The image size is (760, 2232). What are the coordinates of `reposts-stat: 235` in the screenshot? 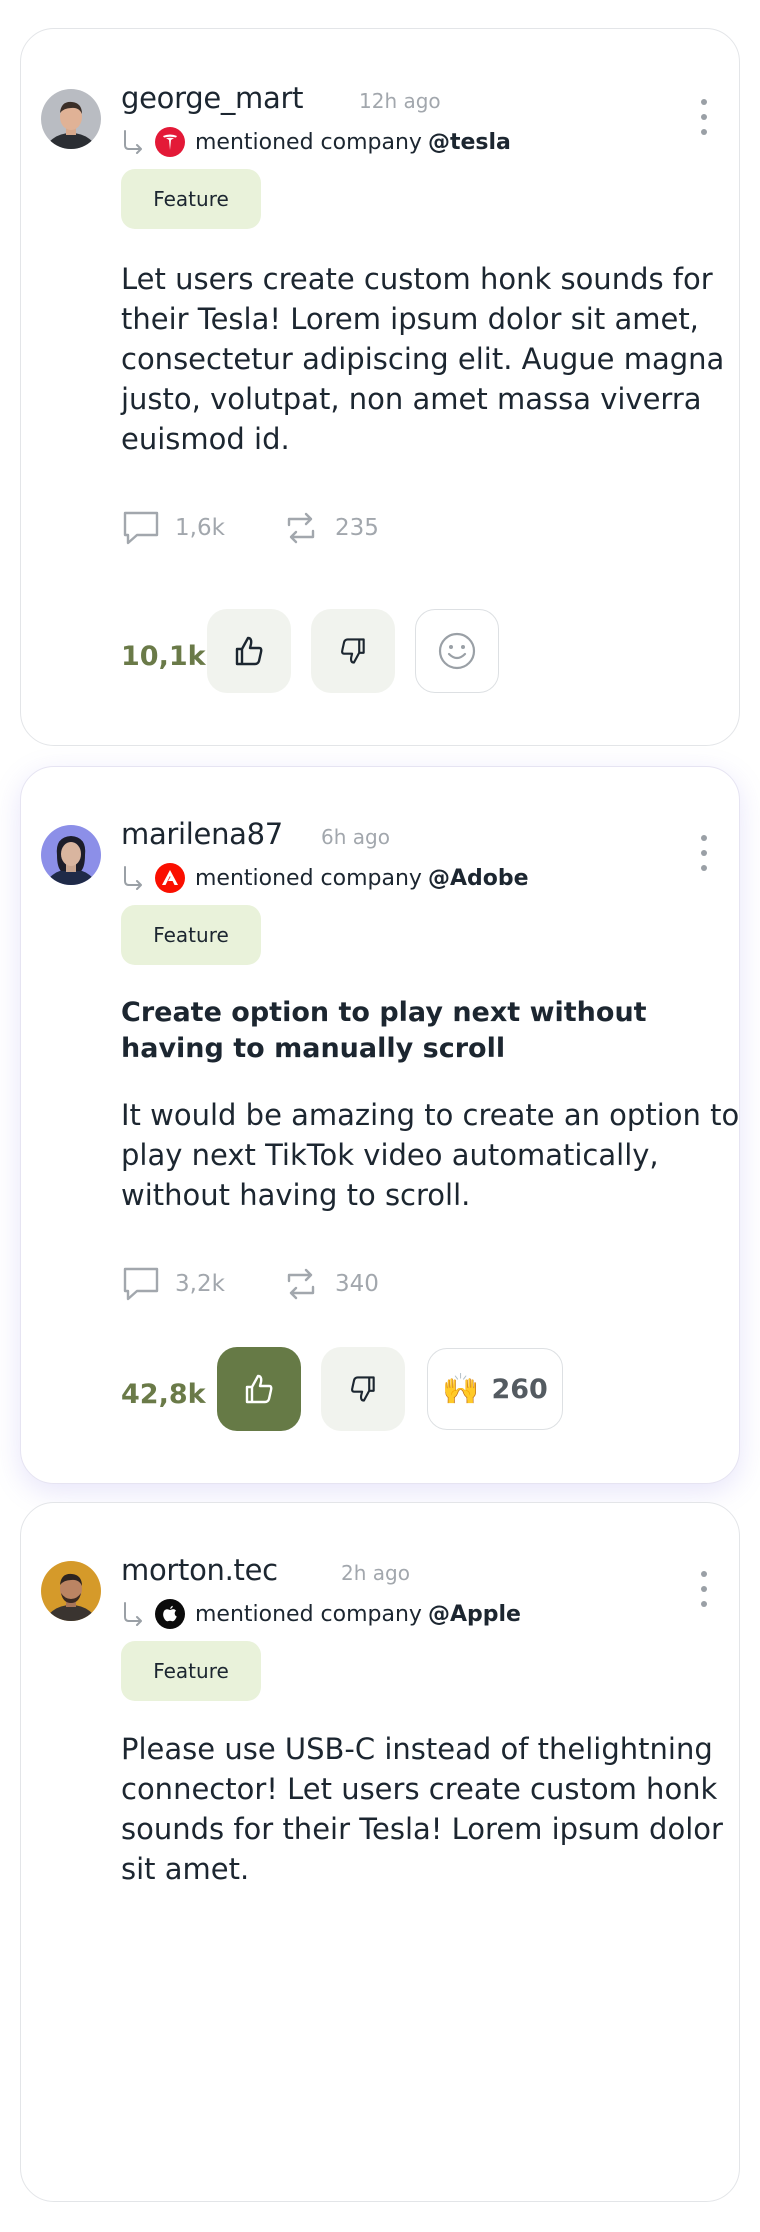 It's located at (330, 528).